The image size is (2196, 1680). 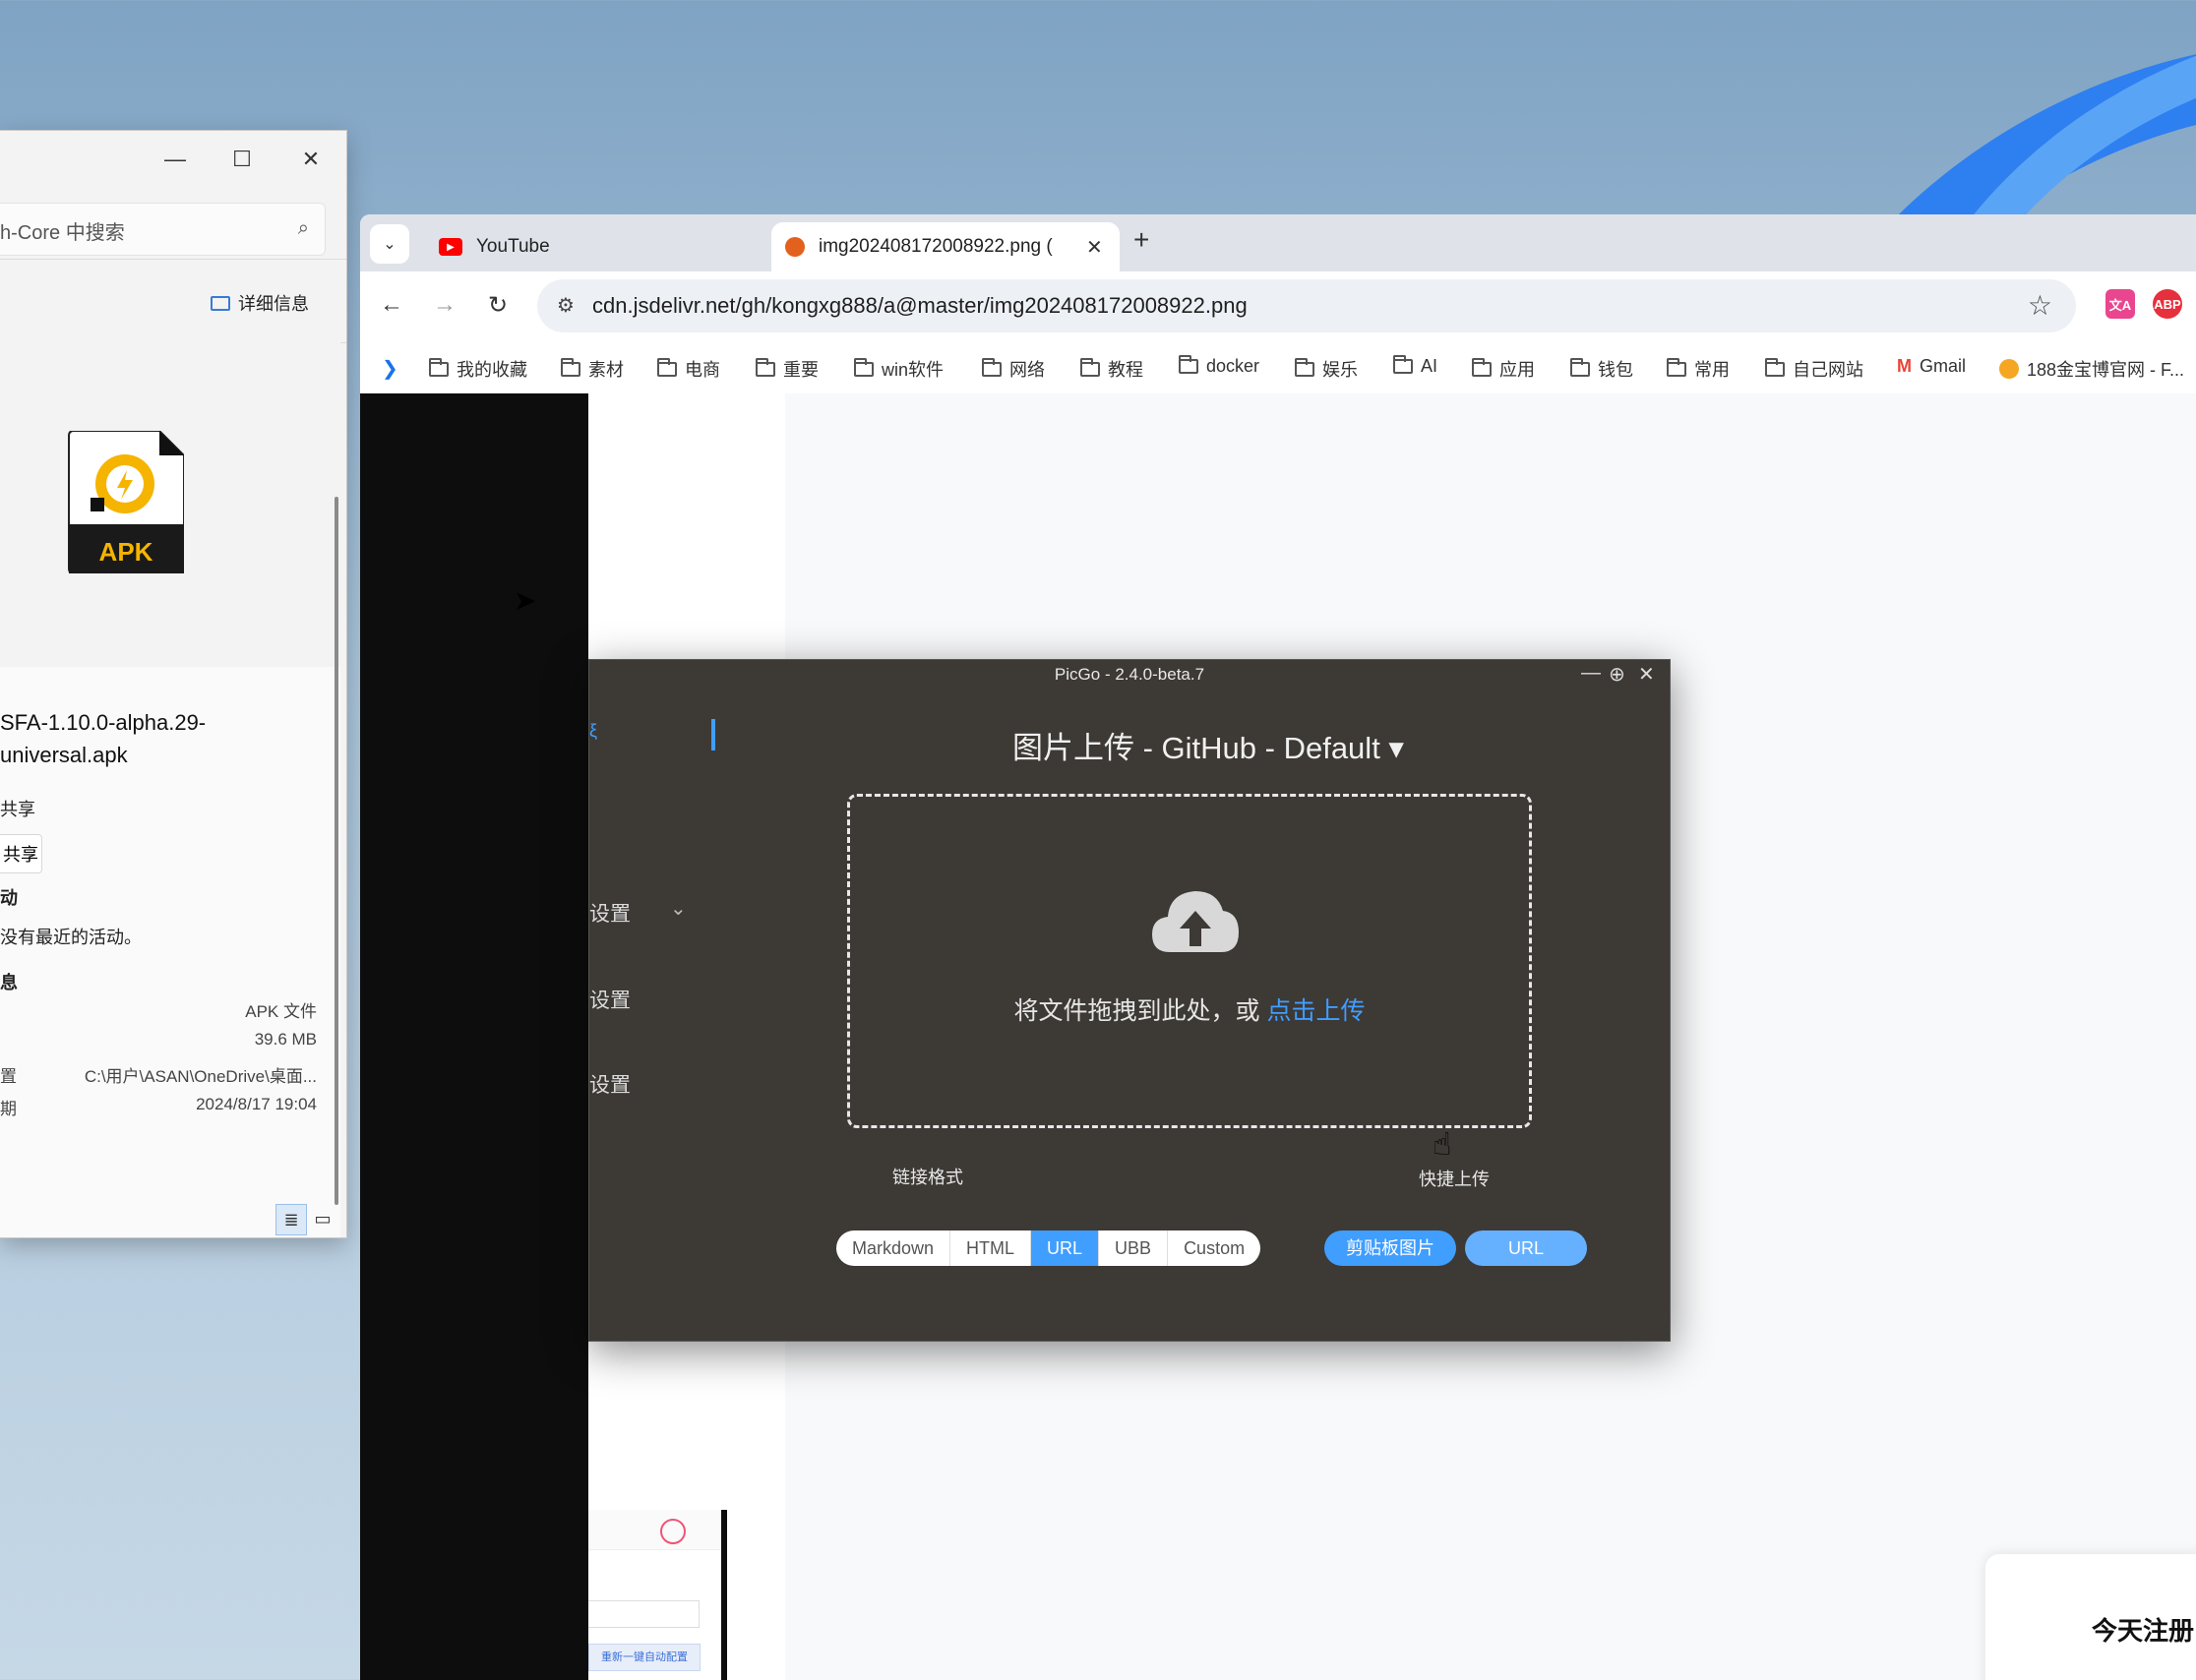 What do you see at coordinates (478, 369) in the screenshot?
I see `bookmark-folder: 我的收藏` at bounding box center [478, 369].